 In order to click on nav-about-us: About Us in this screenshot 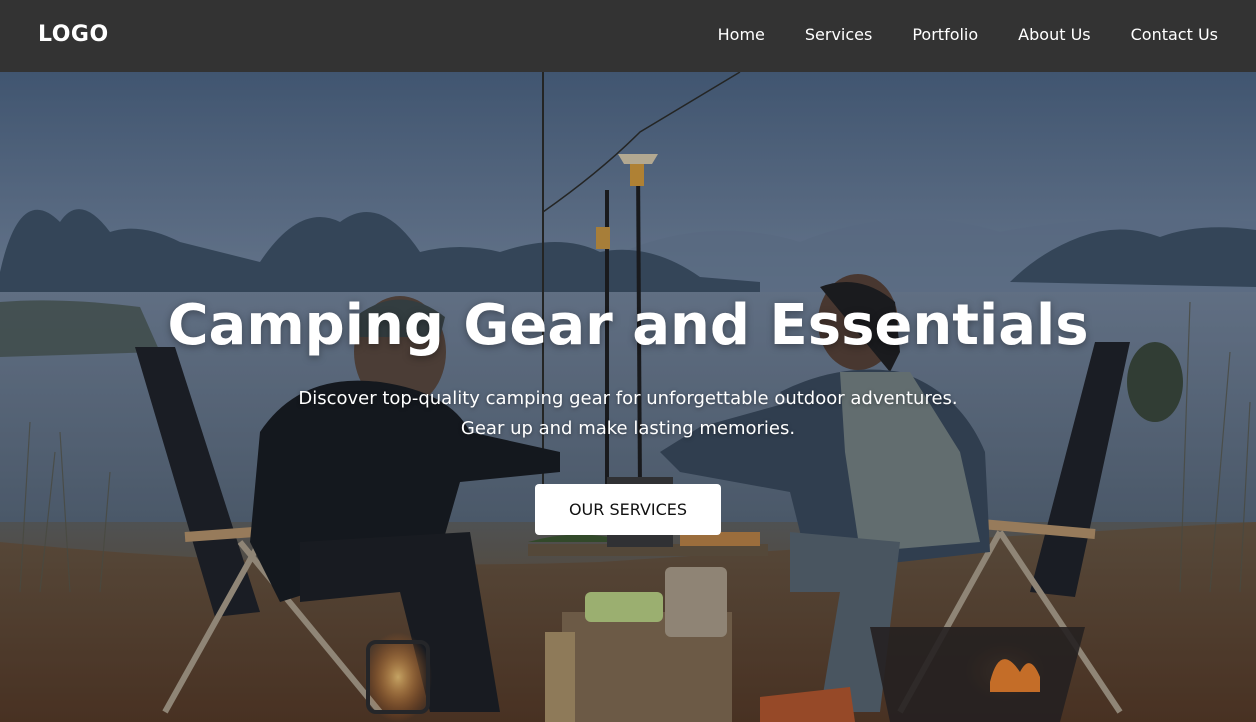, I will do `click(1054, 35)`.